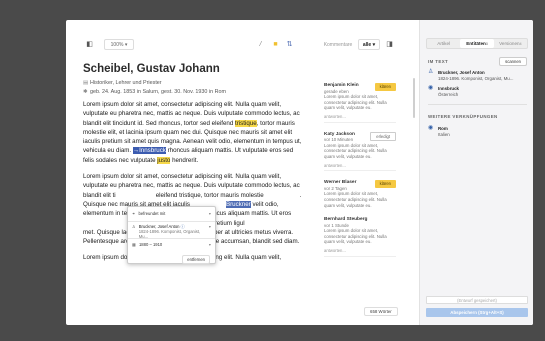  Describe the element at coordinates (260, 44) in the screenshot. I see `italic-icon: /` at that location.